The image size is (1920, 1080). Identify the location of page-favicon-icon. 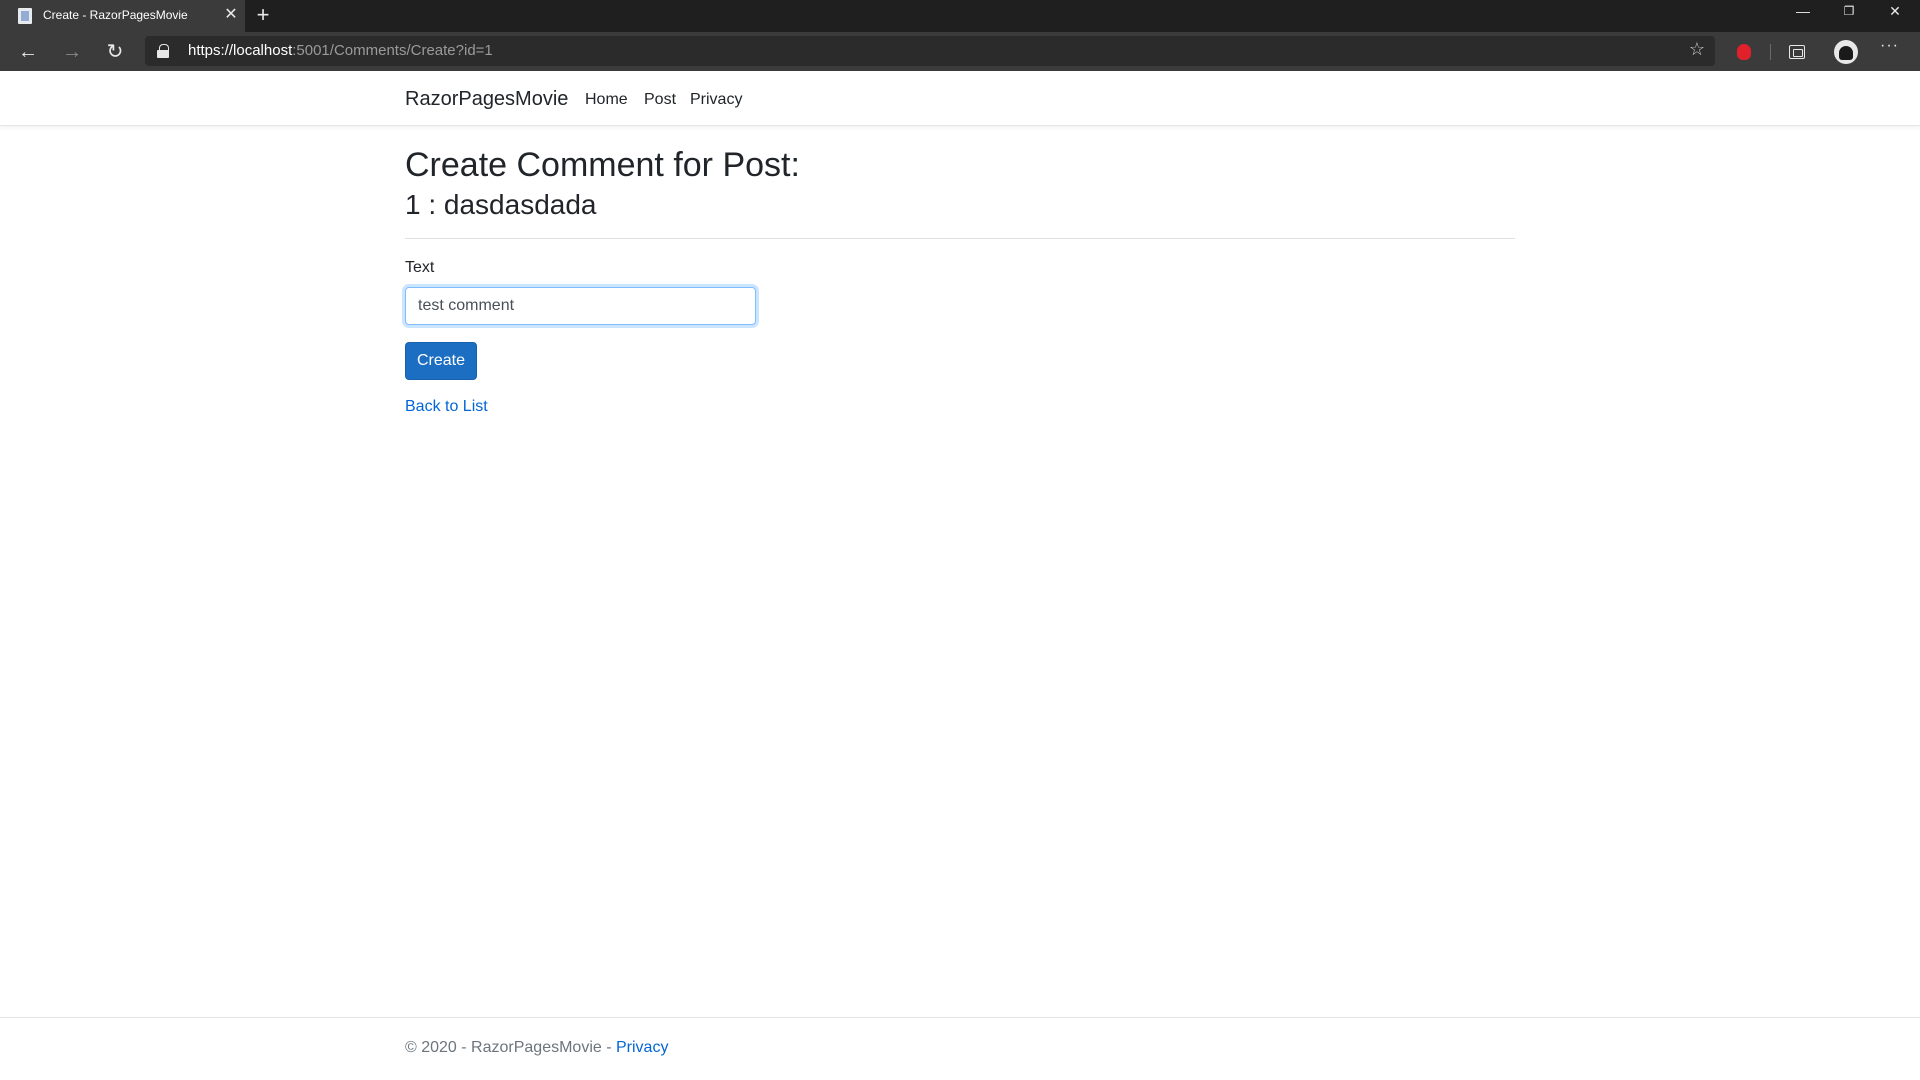
(25, 16).